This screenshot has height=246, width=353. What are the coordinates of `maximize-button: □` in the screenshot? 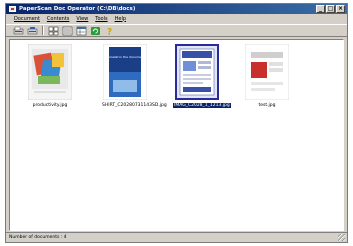 It's located at (330, 9).